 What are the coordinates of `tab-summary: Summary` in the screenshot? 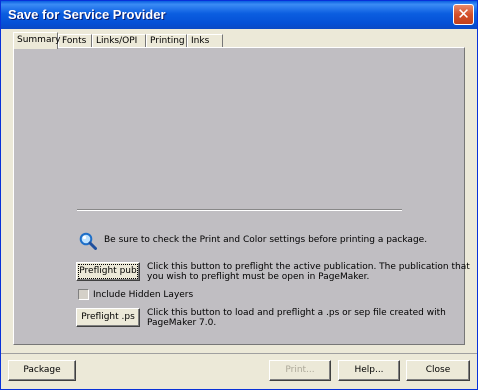 It's located at (37, 40).